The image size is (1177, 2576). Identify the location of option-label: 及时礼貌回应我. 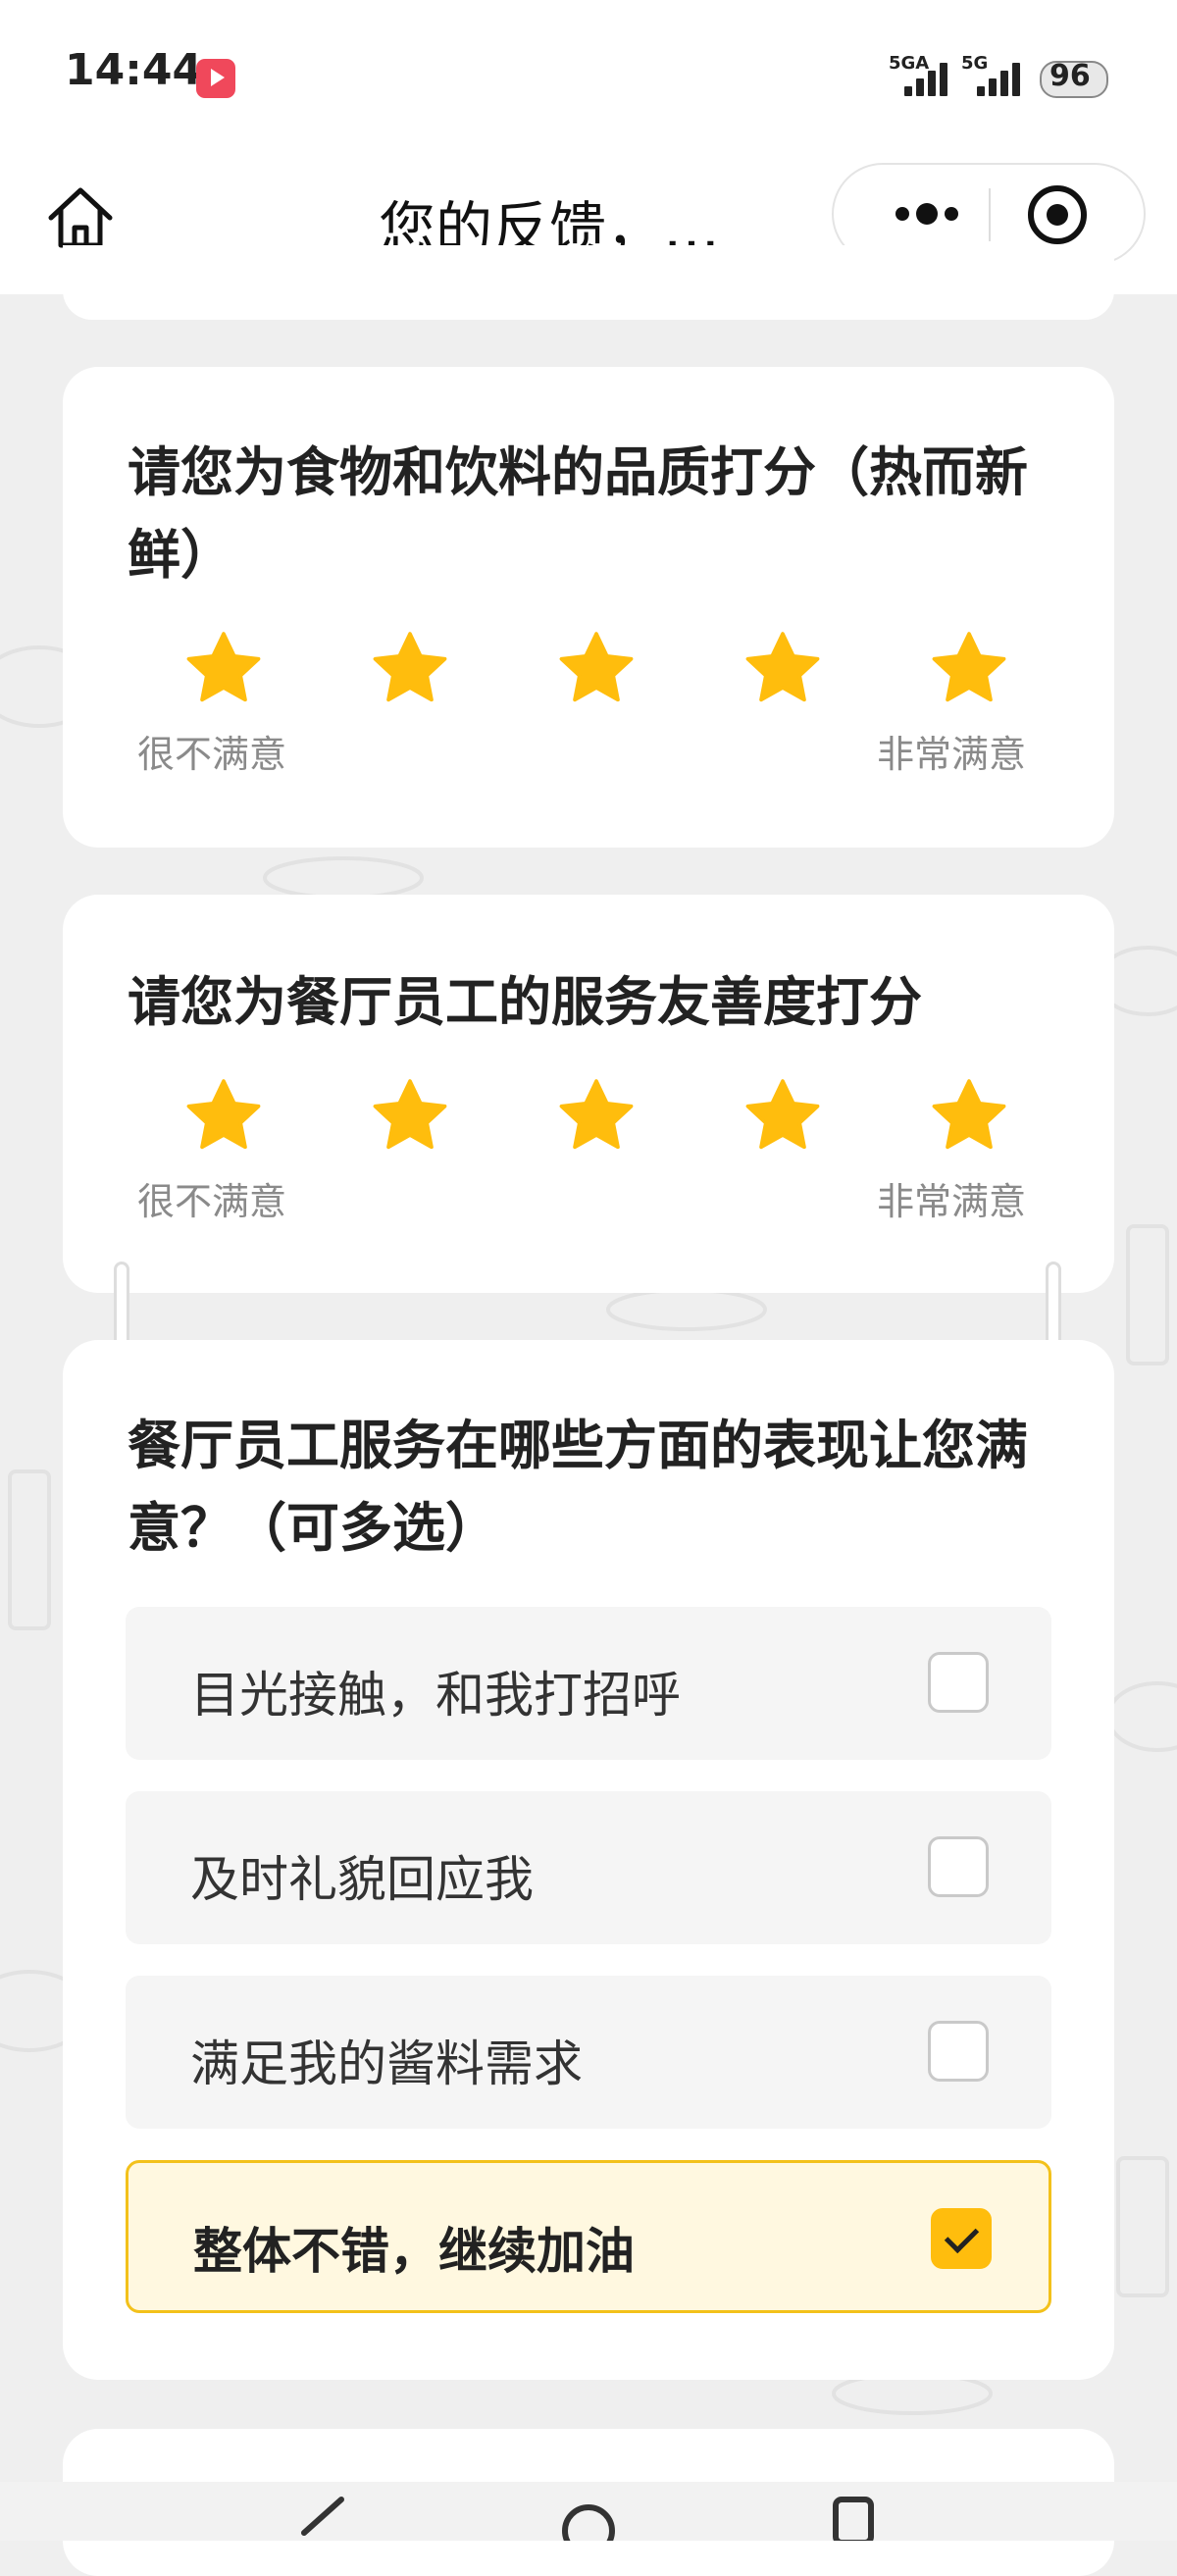
(362, 1879).